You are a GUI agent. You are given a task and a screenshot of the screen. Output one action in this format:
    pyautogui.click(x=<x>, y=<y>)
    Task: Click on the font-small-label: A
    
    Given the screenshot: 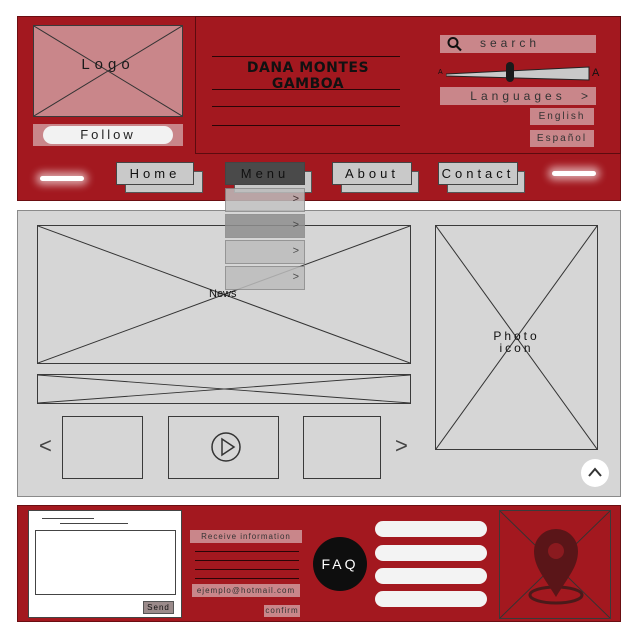 What is the action you would take?
    pyautogui.click(x=440, y=72)
    